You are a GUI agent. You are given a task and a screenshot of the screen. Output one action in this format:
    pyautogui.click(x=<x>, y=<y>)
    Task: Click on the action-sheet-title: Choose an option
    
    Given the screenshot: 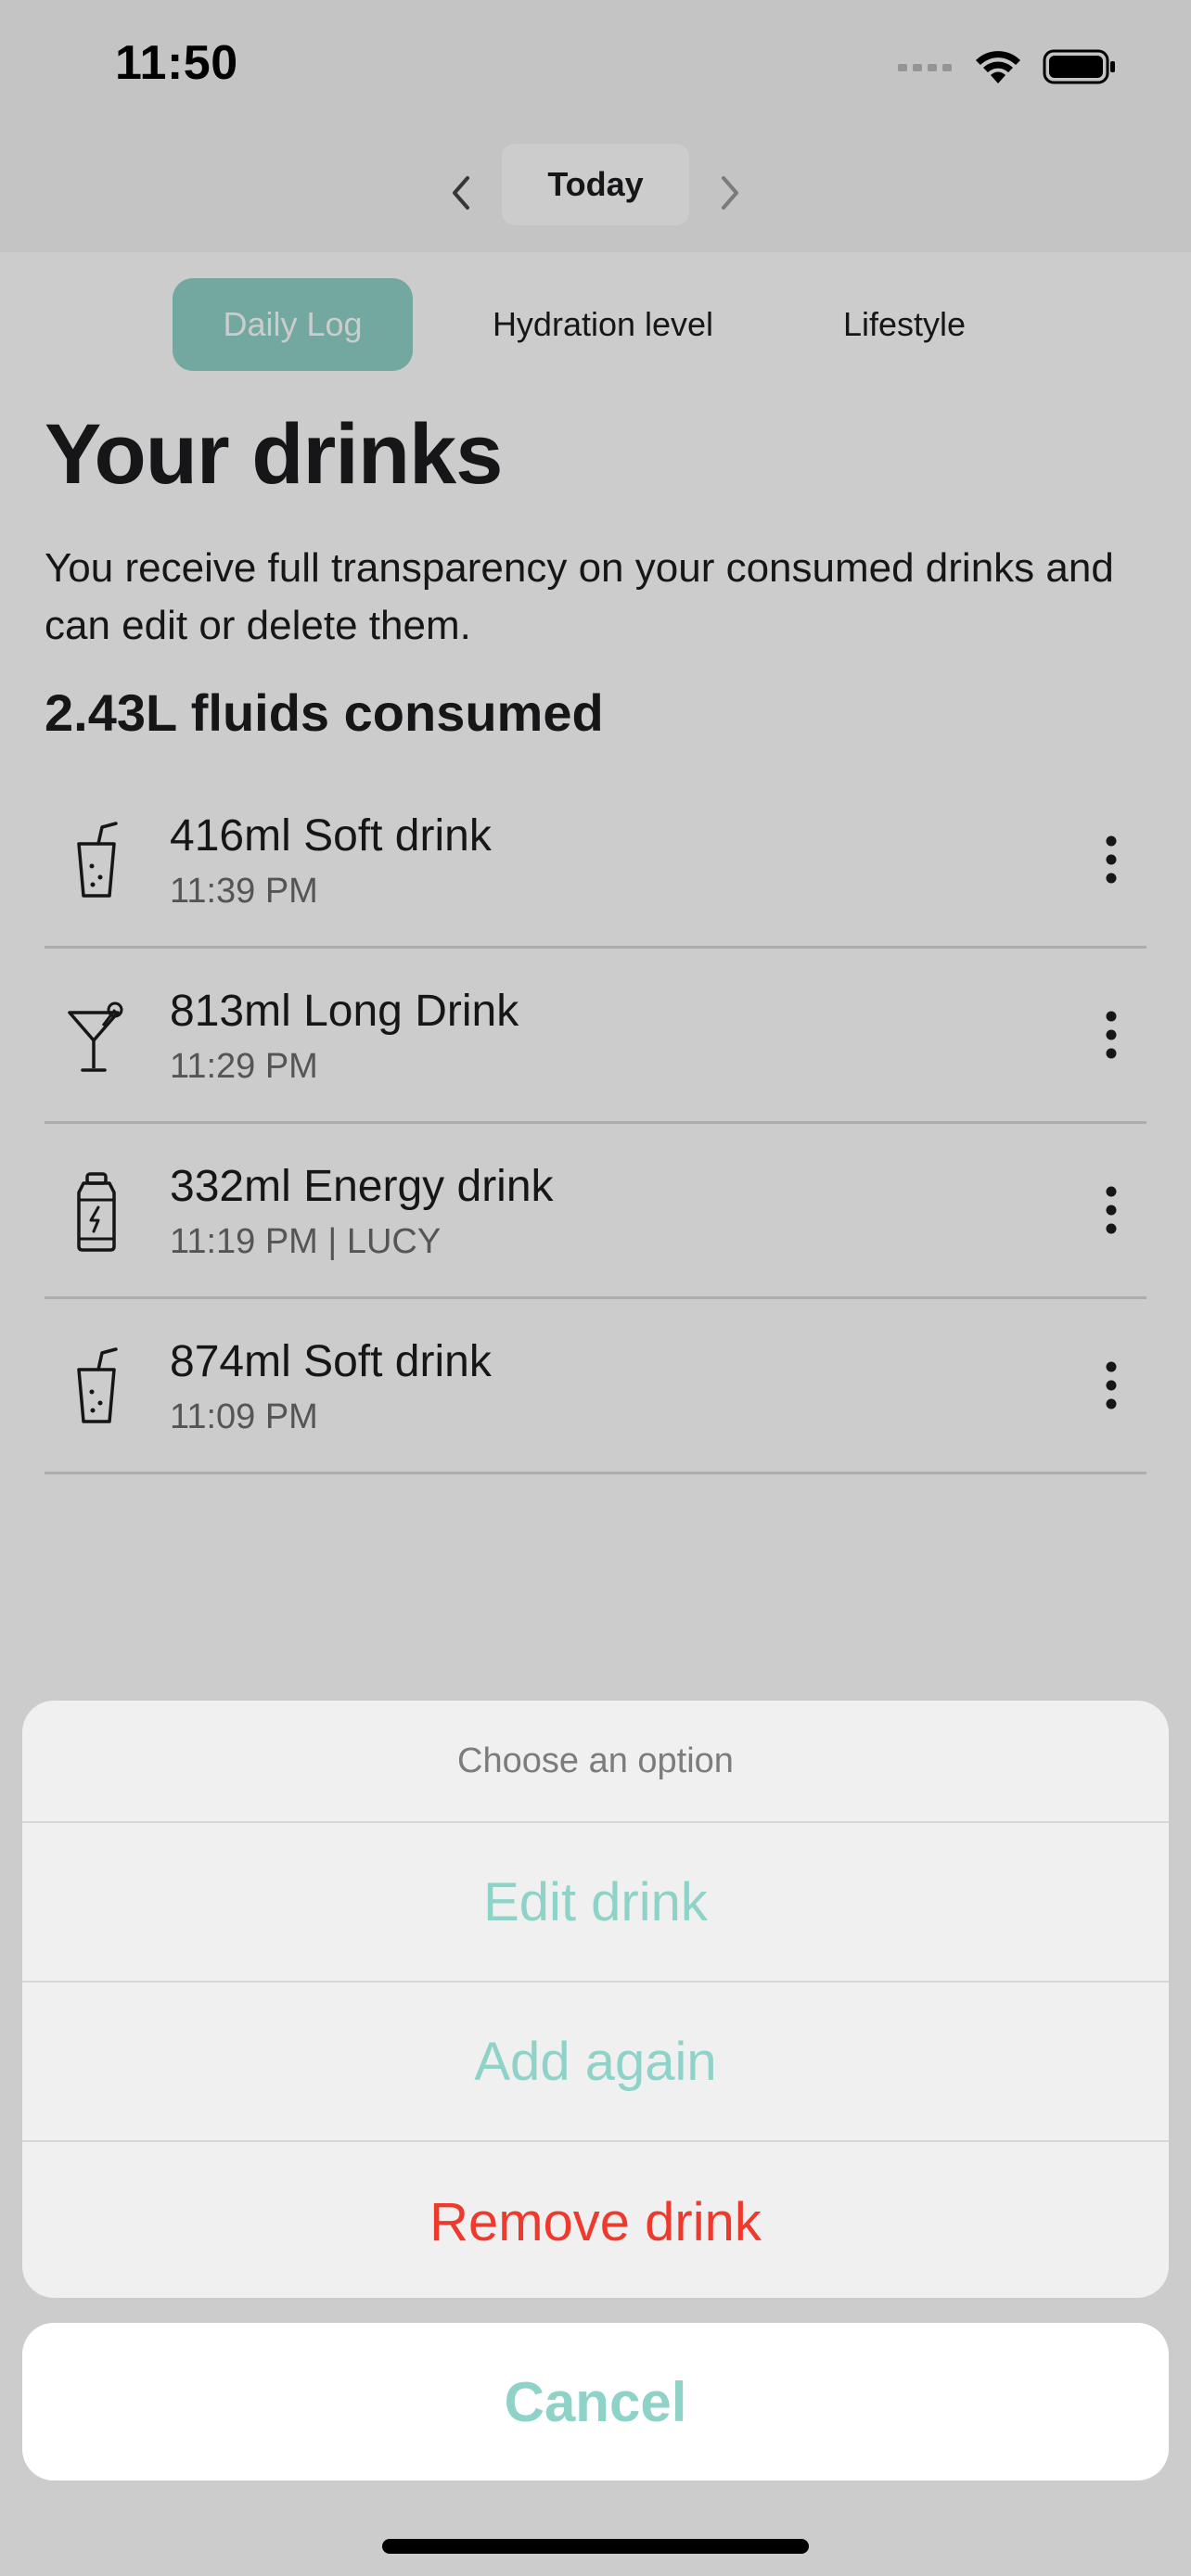 What is the action you would take?
    pyautogui.click(x=595, y=1762)
    